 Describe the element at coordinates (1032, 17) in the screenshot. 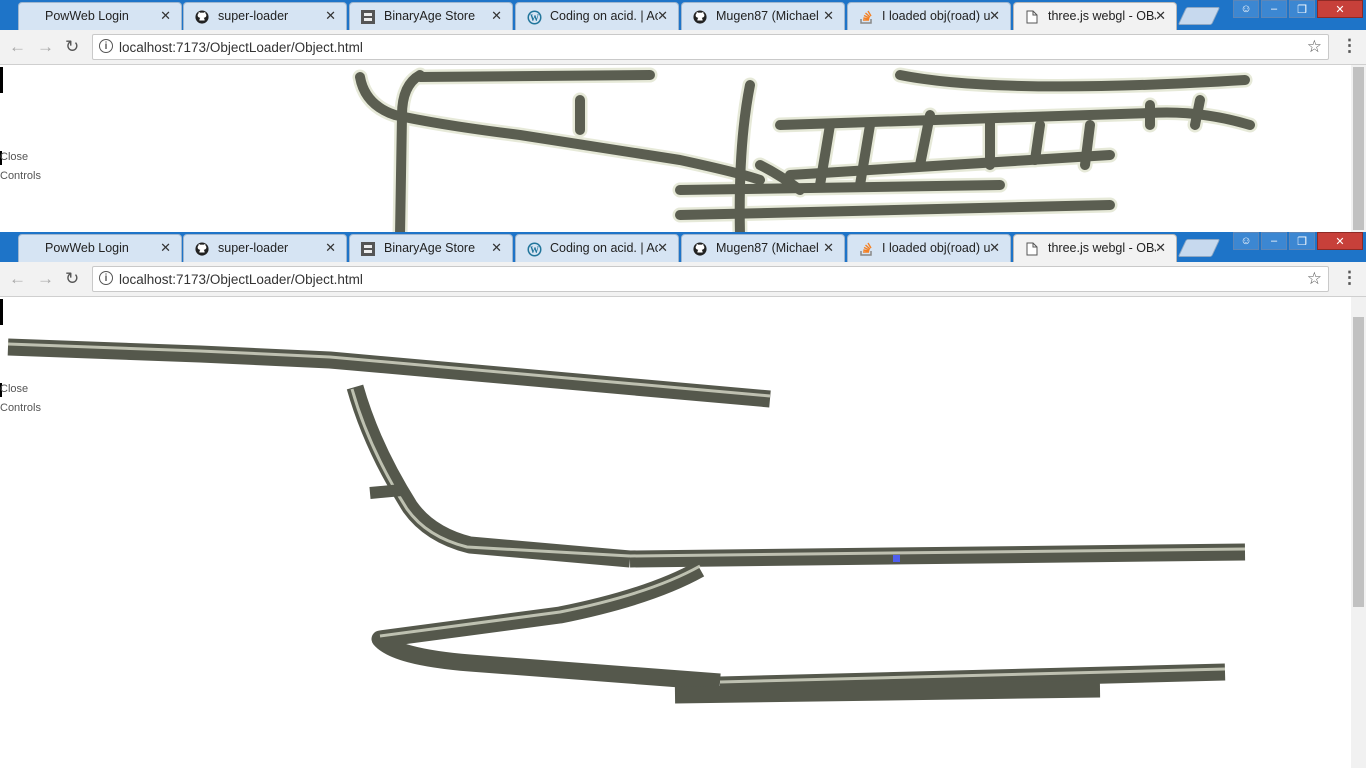

I see `page-icon` at that location.